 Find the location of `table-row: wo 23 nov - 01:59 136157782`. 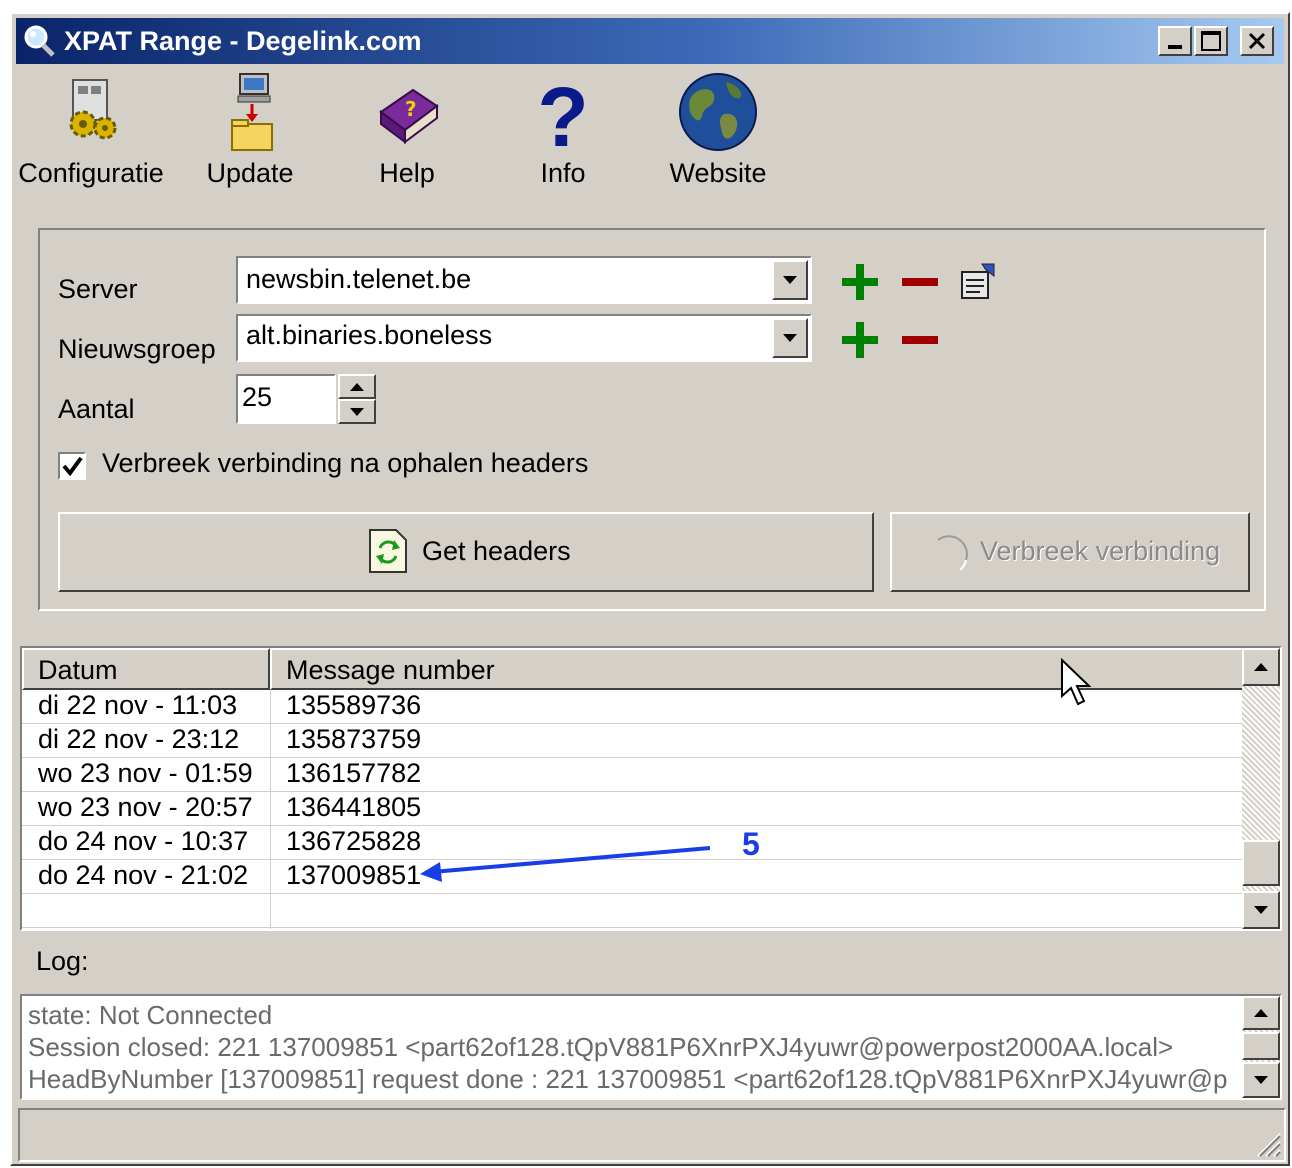

table-row: wo 23 nov - 01:59 136157782 is located at coordinates (633, 775).